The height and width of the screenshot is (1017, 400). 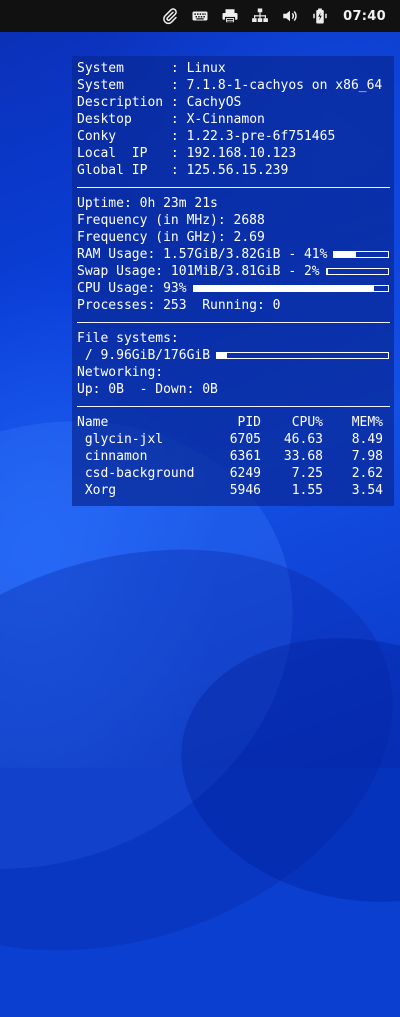 I want to click on info-label: Global IP, so click(x=120, y=170).